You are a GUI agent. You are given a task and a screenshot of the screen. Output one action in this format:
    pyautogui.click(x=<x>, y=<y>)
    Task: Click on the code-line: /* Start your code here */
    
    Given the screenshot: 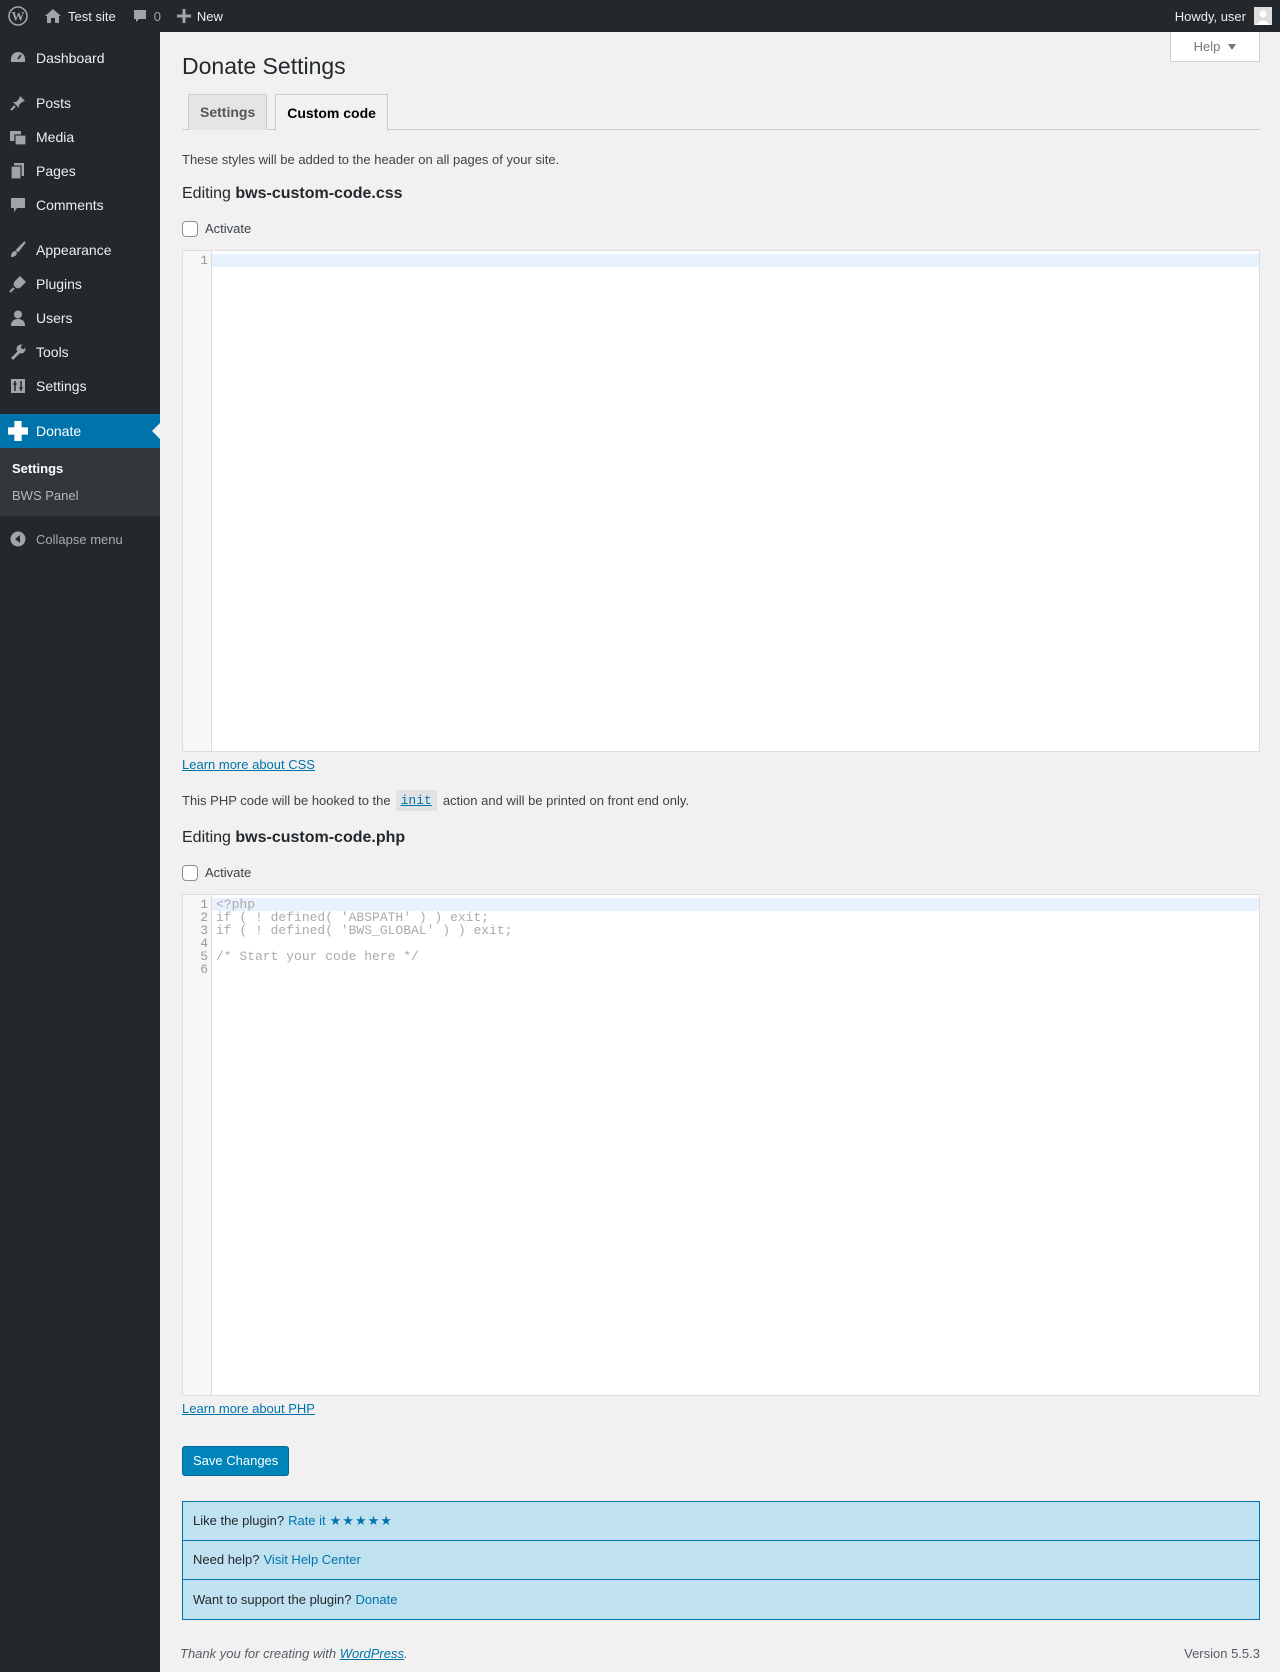 What is the action you would take?
    pyautogui.click(x=735, y=956)
    